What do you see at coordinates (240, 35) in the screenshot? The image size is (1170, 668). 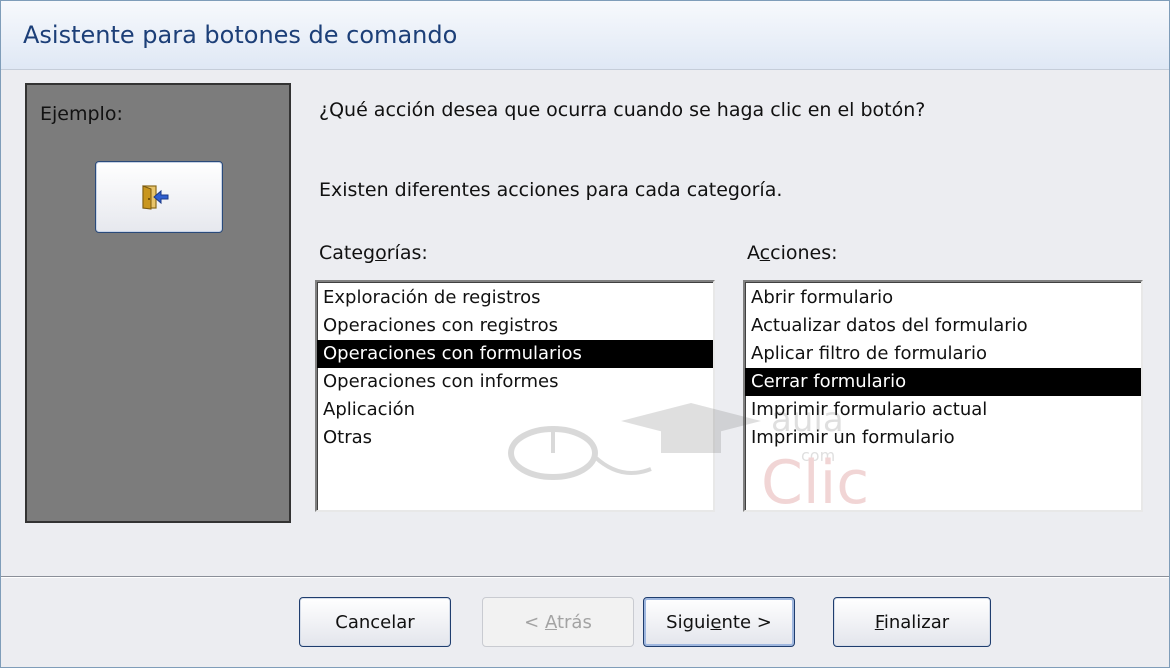 I see `window-title: Asistente para botones de comando` at bounding box center [240, 35].